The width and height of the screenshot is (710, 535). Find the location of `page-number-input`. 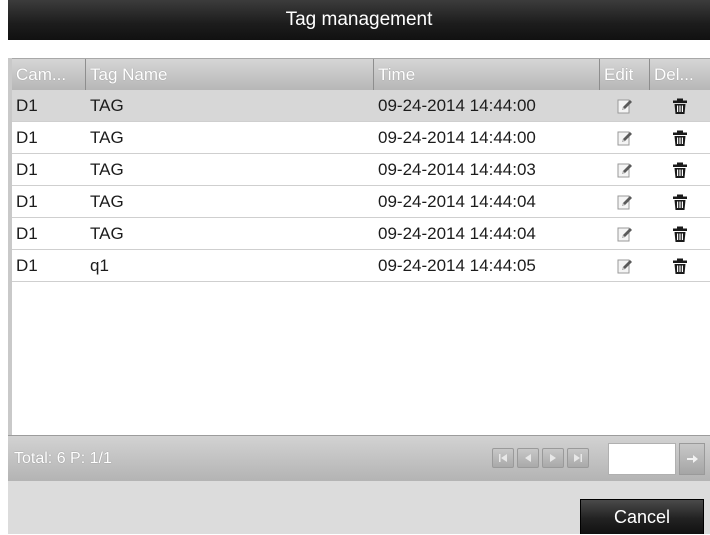

page-number-input is located at coordinates (642, 459).